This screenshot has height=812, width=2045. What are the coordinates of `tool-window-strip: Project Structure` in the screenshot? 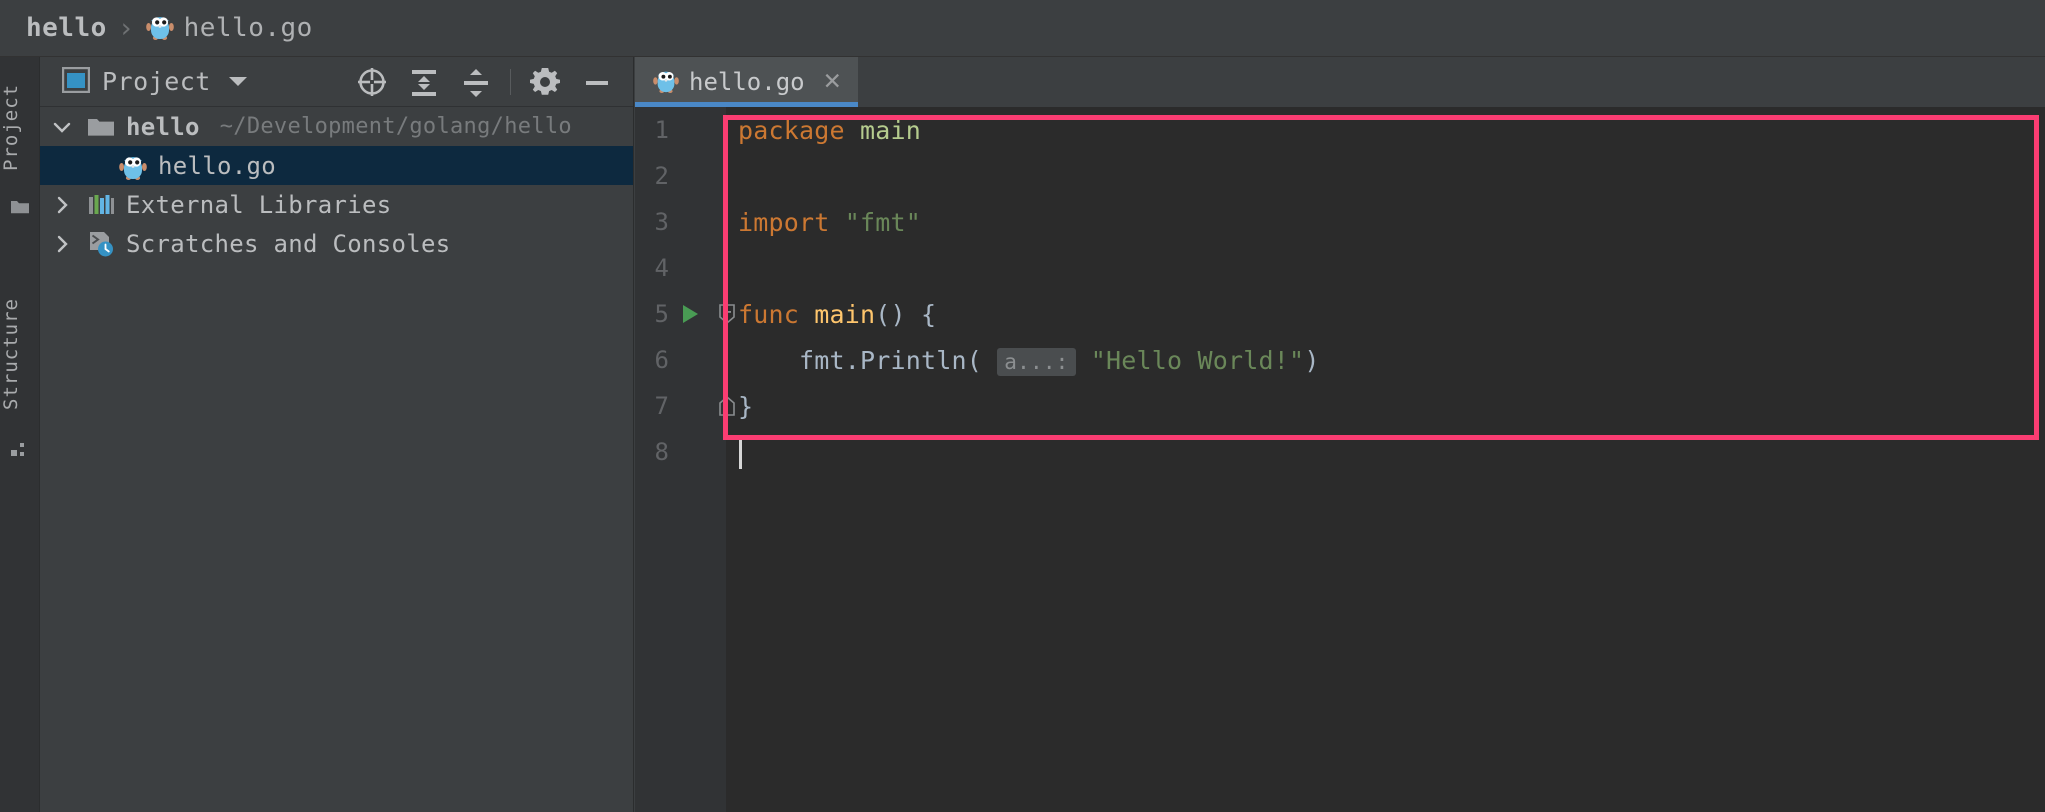 It's located at (20, 434).